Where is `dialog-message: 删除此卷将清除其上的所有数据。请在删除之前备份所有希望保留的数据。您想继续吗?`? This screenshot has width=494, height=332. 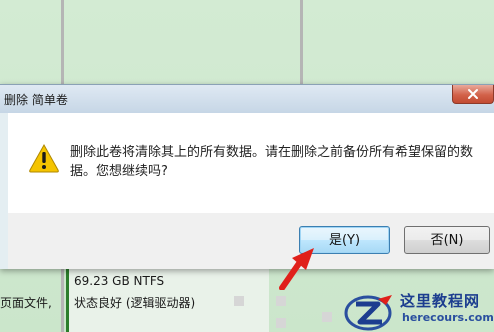
dialog-message: 删除此卷将清除其上的所有数据。请在删除之前备份所有希望保留的数据。您想继续吗? is located at coordinates (272, 162).